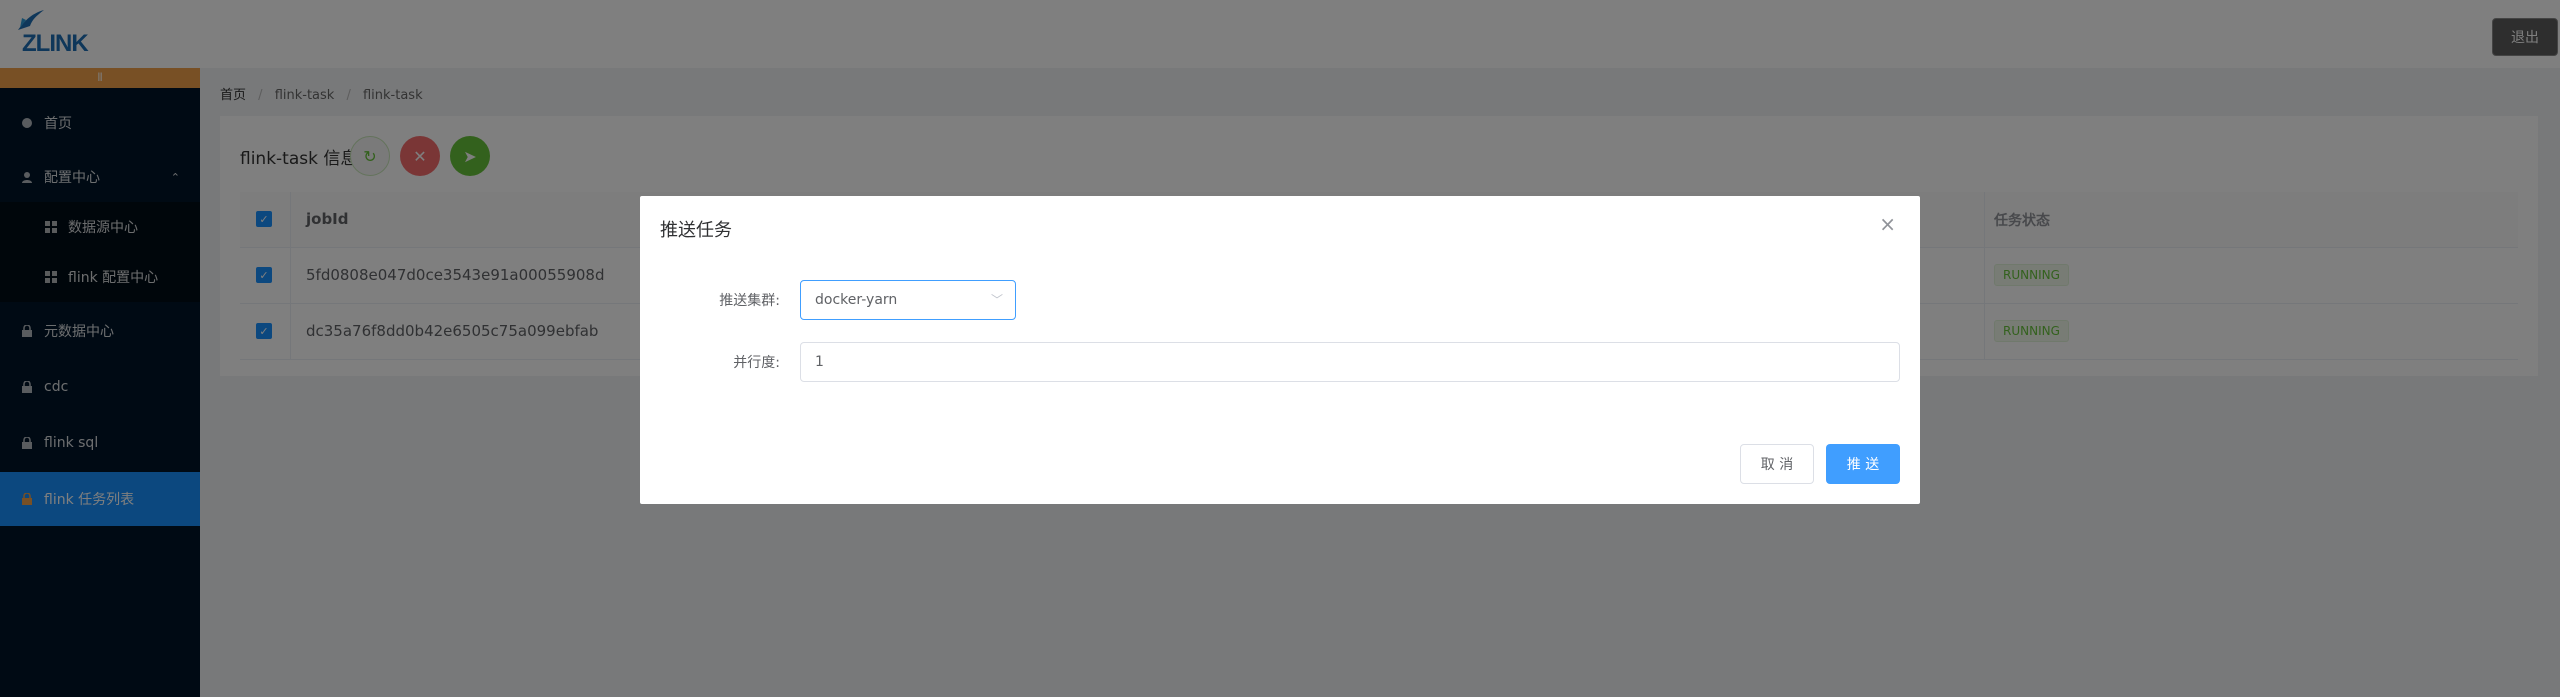 This screenshot has height=697, width=2560. I want to click on parallelism-label: 并行度:, so click(756, 363).